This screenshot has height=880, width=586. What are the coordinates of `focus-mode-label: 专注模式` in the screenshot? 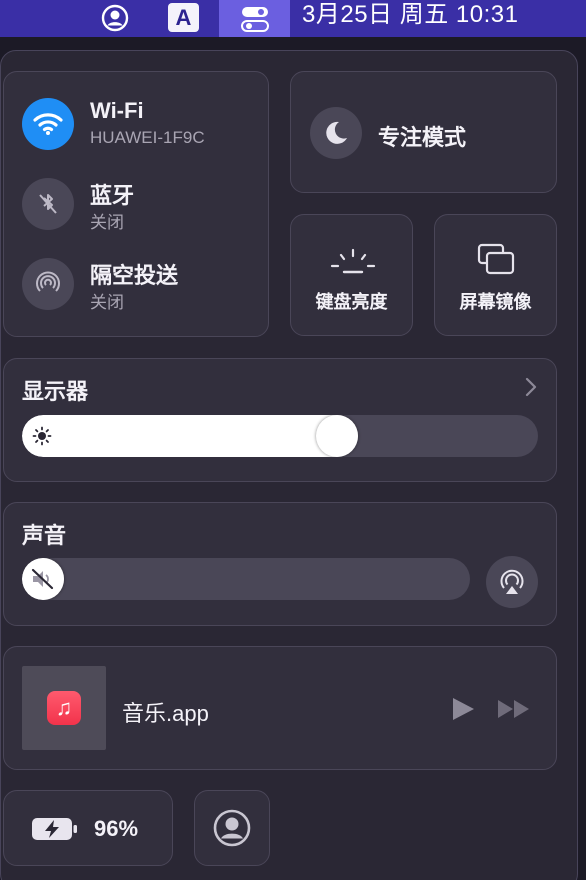 It's located at (422, 137).